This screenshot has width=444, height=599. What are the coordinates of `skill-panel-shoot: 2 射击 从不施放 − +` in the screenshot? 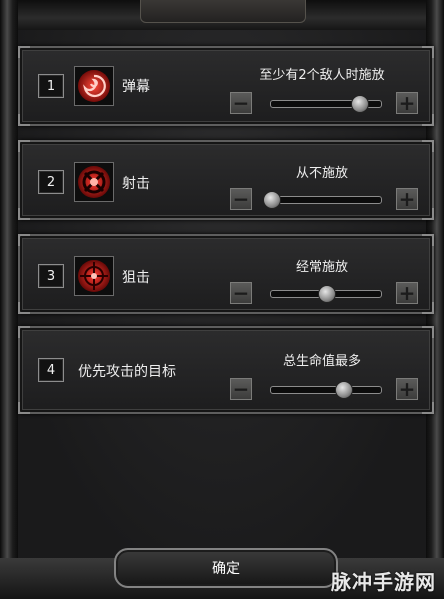 It's located at (226, 180).